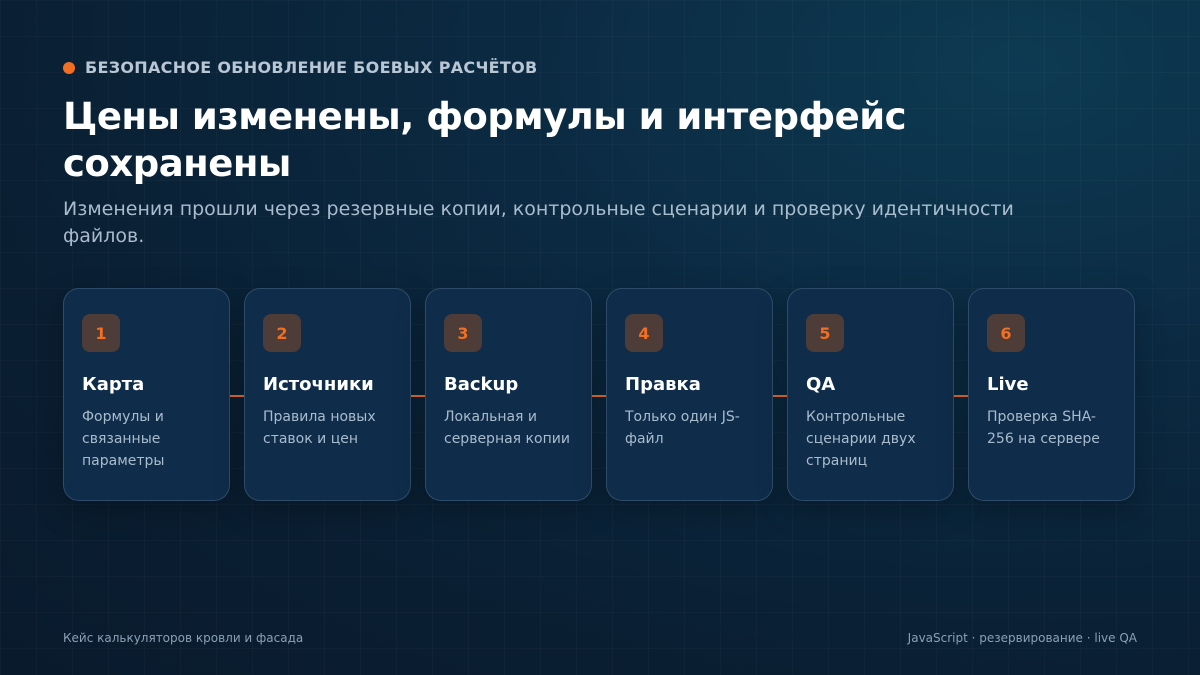  I want to click on step-card-qa: 5 QA Контрольные сценарии двух страниц, so click(870, 394).